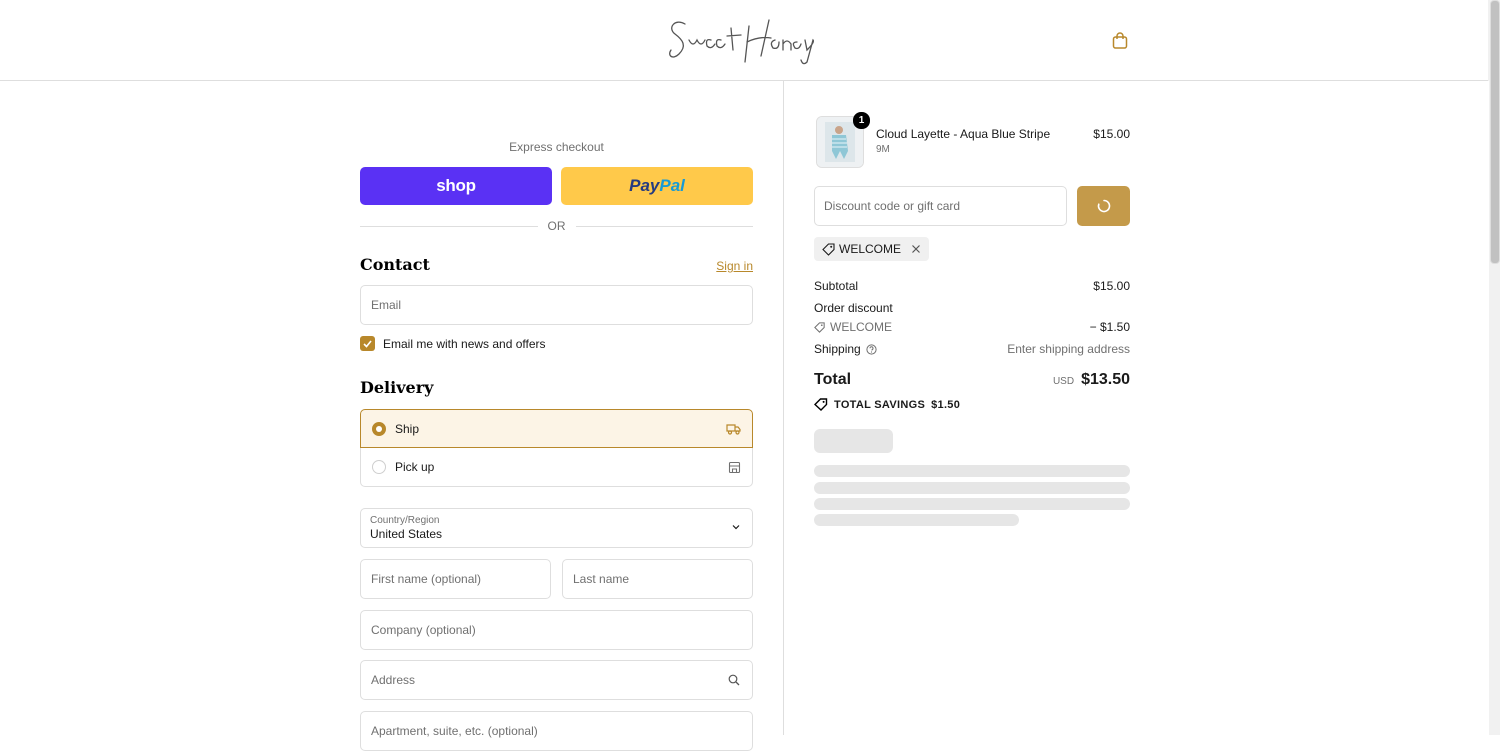  Describe the element at coordinates (556, 305) in the screenshot. I see `email-field: Email` at that location.